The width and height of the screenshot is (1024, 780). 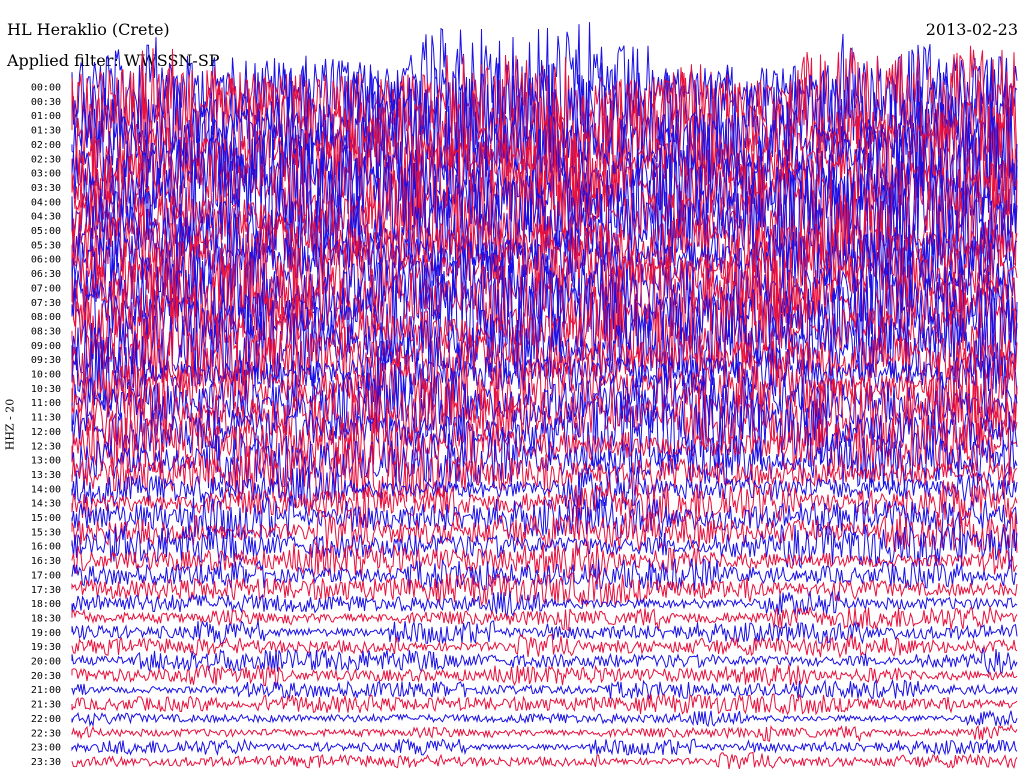 I want to click on time-label: 22:30, so click(x=46, y=733).